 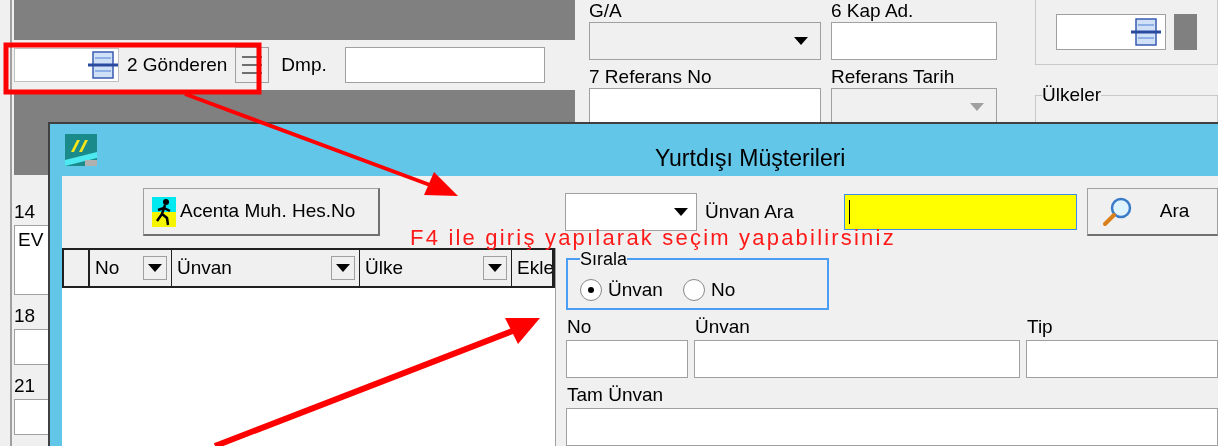 What do you see at coordinates (25, 386) in the screenshot?
I see `field-label: 21` at bounding box center [25, 386].